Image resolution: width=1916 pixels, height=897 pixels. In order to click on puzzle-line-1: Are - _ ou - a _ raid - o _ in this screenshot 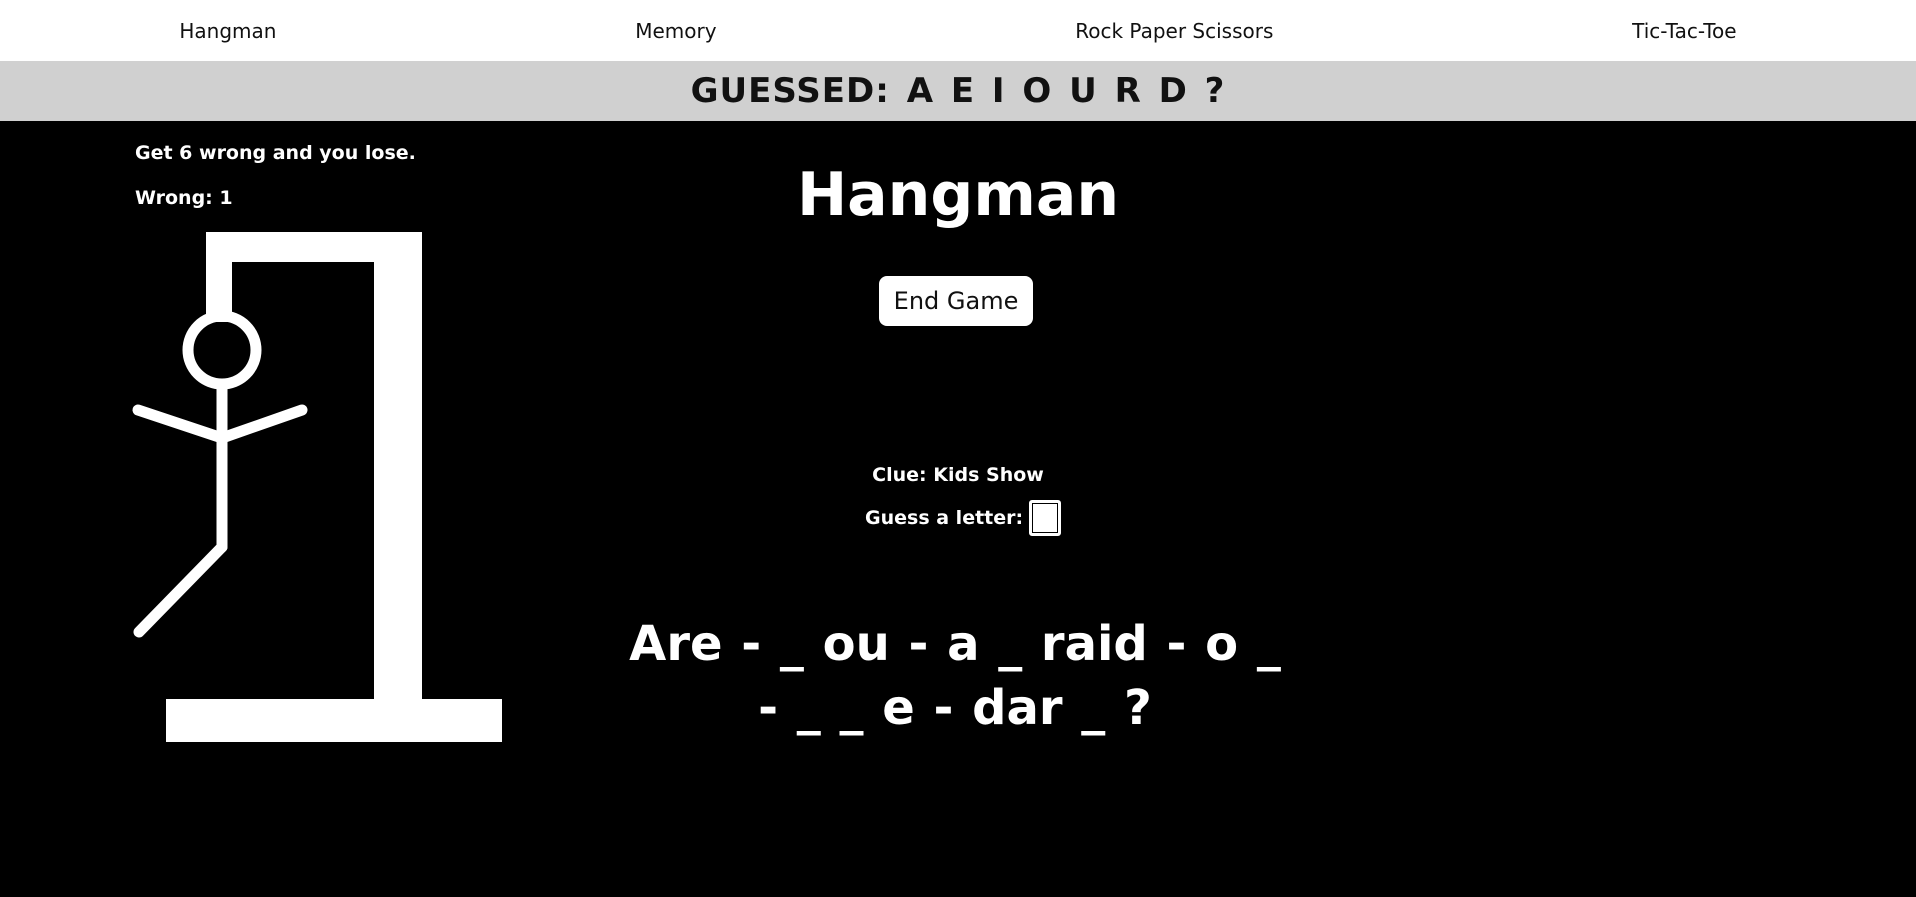, I will do `click(955, 644)`.